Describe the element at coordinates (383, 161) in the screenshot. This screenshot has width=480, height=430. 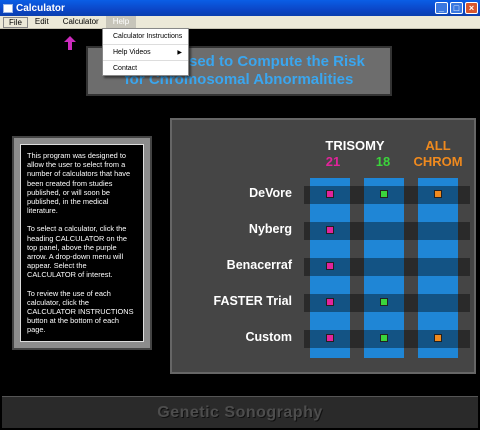
I see `column-header-18: 18` at that location.